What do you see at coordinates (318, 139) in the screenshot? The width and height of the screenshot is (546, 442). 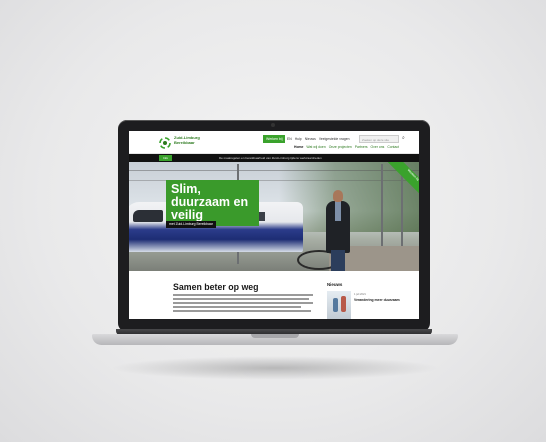 I see `utility-nav: EN Hulp Nieuws Veelgestelde vragen` at bounding box center [318, 139].